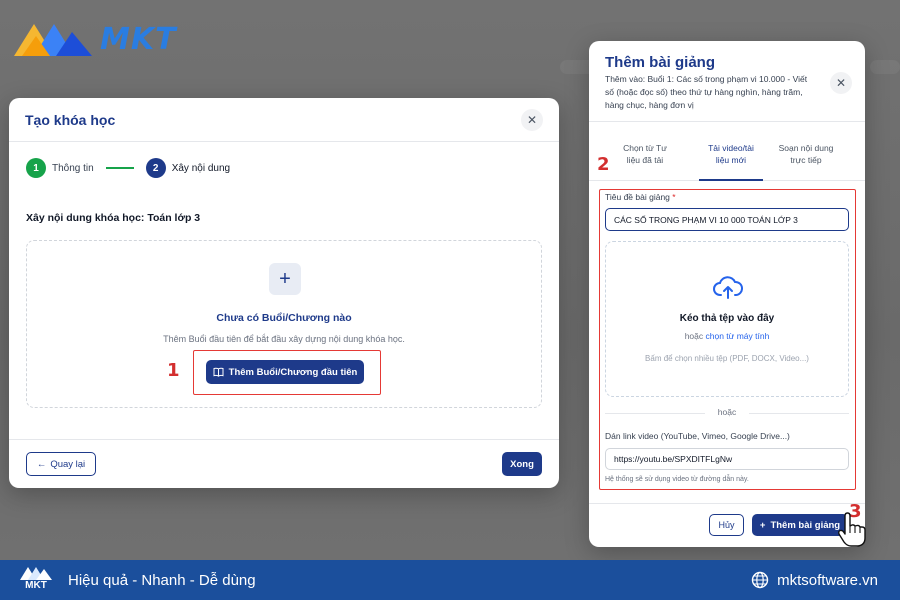  Describe the element at coordinates (603, 164) in the screenshot. I see `annotation-number-2: 2` at that location.